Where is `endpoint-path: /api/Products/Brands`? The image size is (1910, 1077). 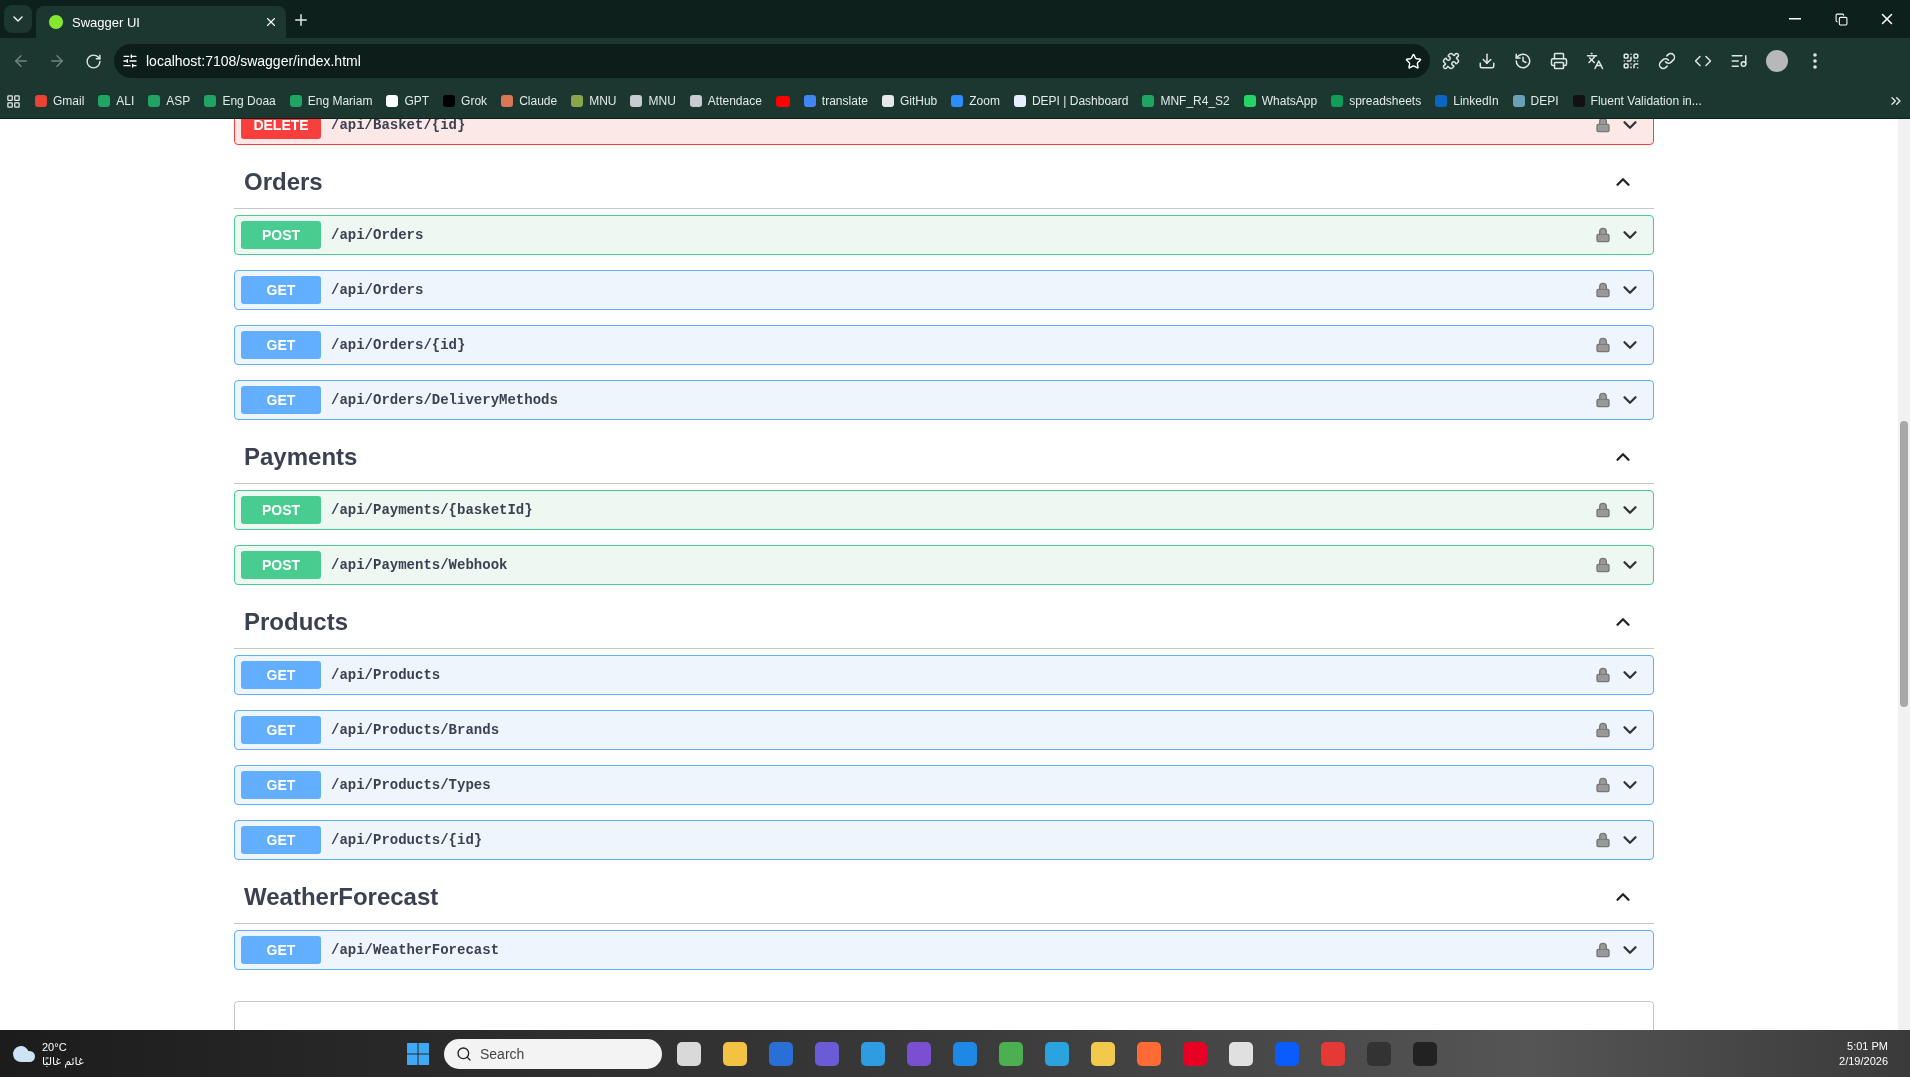 endpoint-path: /api/Products/Brands is located at coordinates (416, 730).